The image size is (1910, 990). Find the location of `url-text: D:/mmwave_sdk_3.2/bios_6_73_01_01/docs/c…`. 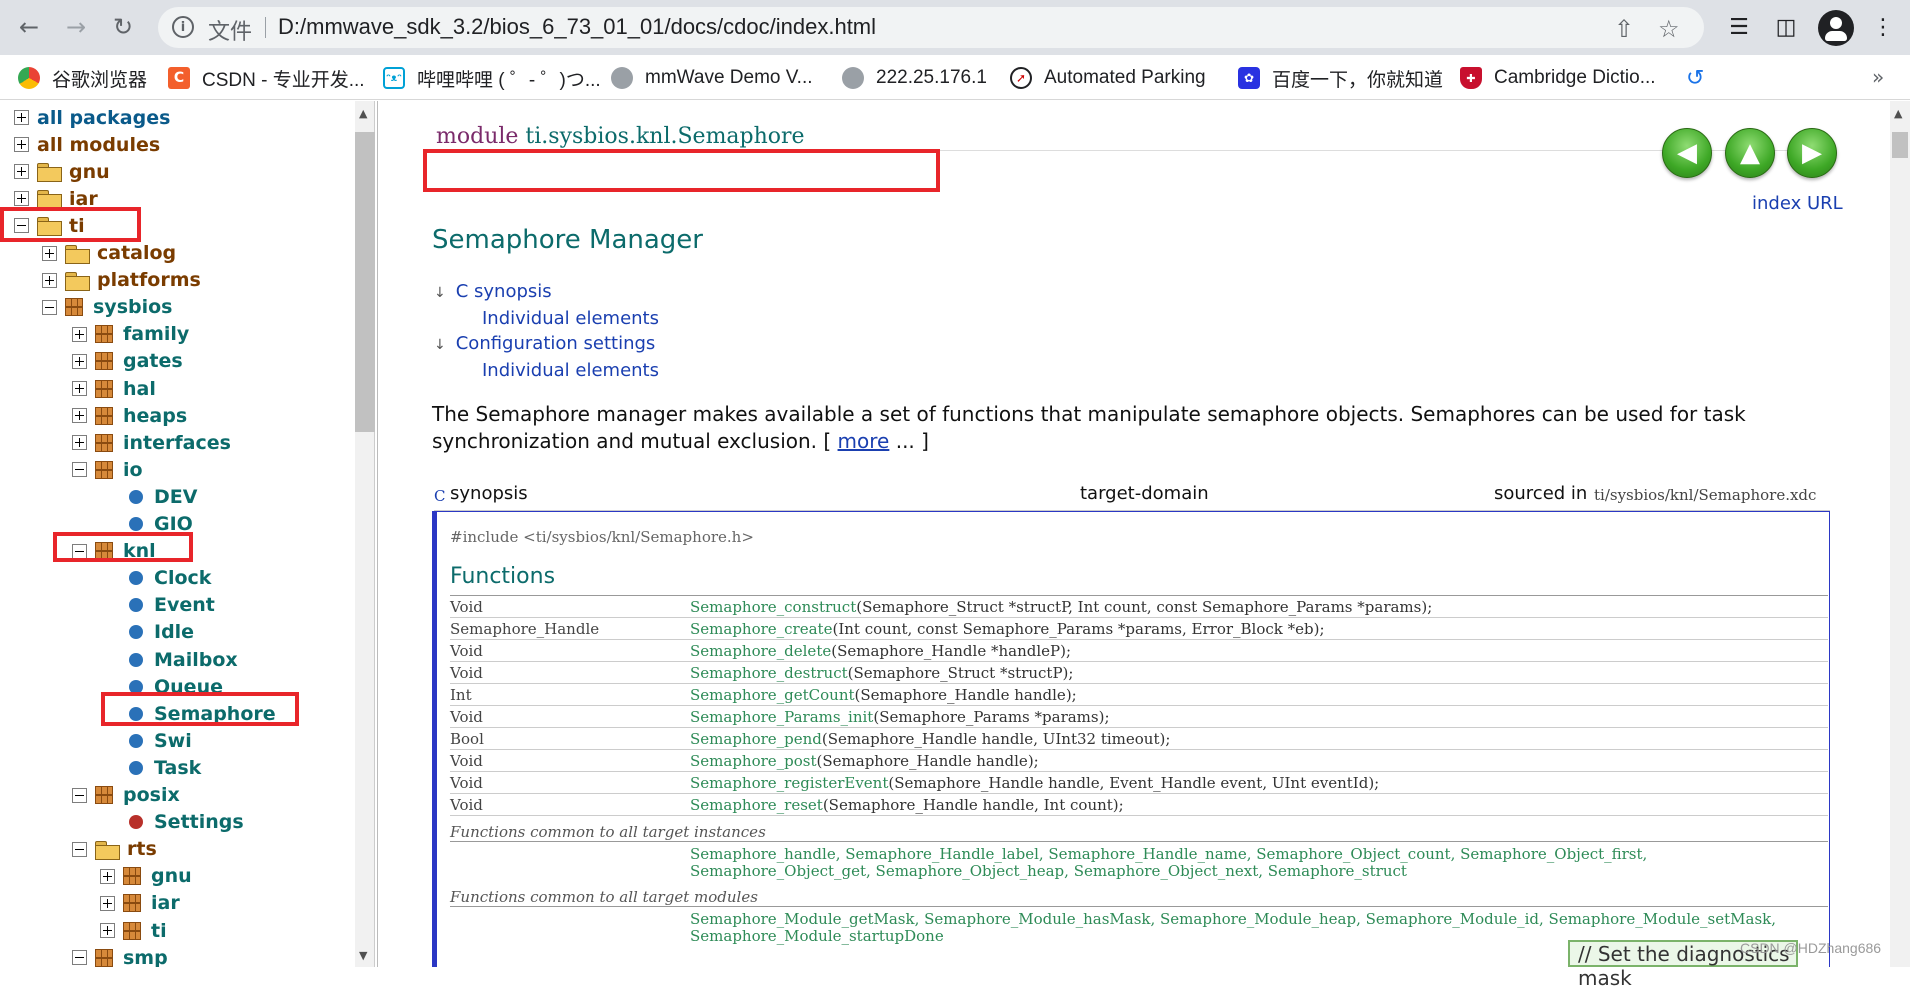

url-text: D:/mmwave_sdk_3.2/bios_6_73_01_01/docs/c… is located at coordinates (577, 27).